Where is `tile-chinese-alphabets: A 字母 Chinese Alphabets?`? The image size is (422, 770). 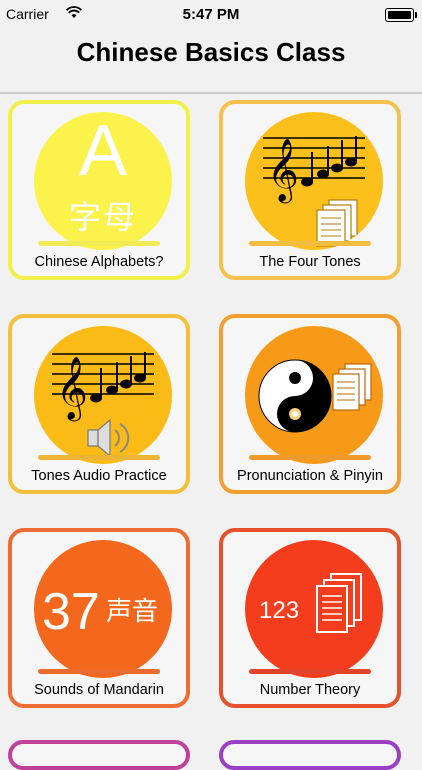 tile-chinese-alphabets: A 字母 Chinese Alphabets? is located at coordinates (99, 190).